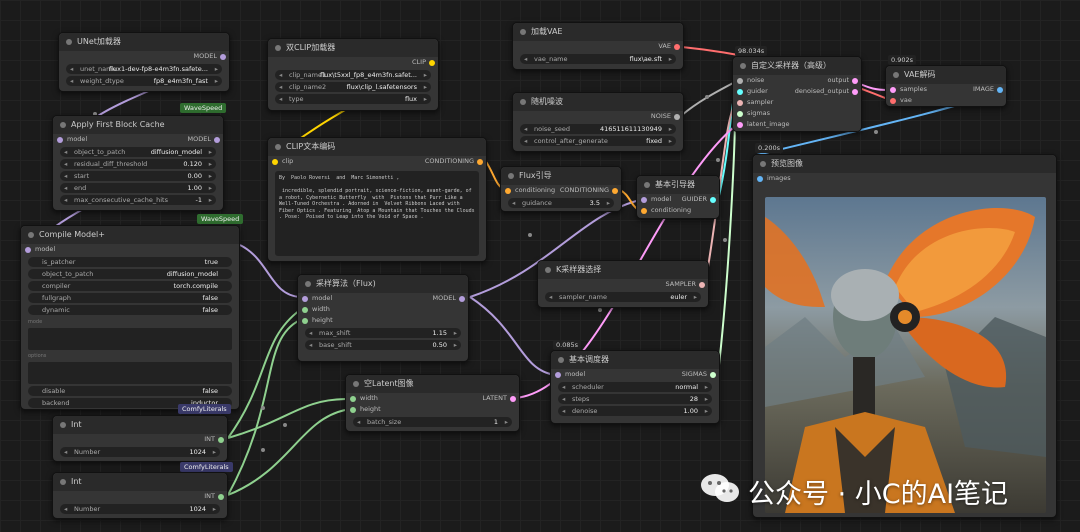 The height and width of the screenshot is (532, 1080). I want to click on base-shift-widget: base_shift0.50, so click(383, 345).